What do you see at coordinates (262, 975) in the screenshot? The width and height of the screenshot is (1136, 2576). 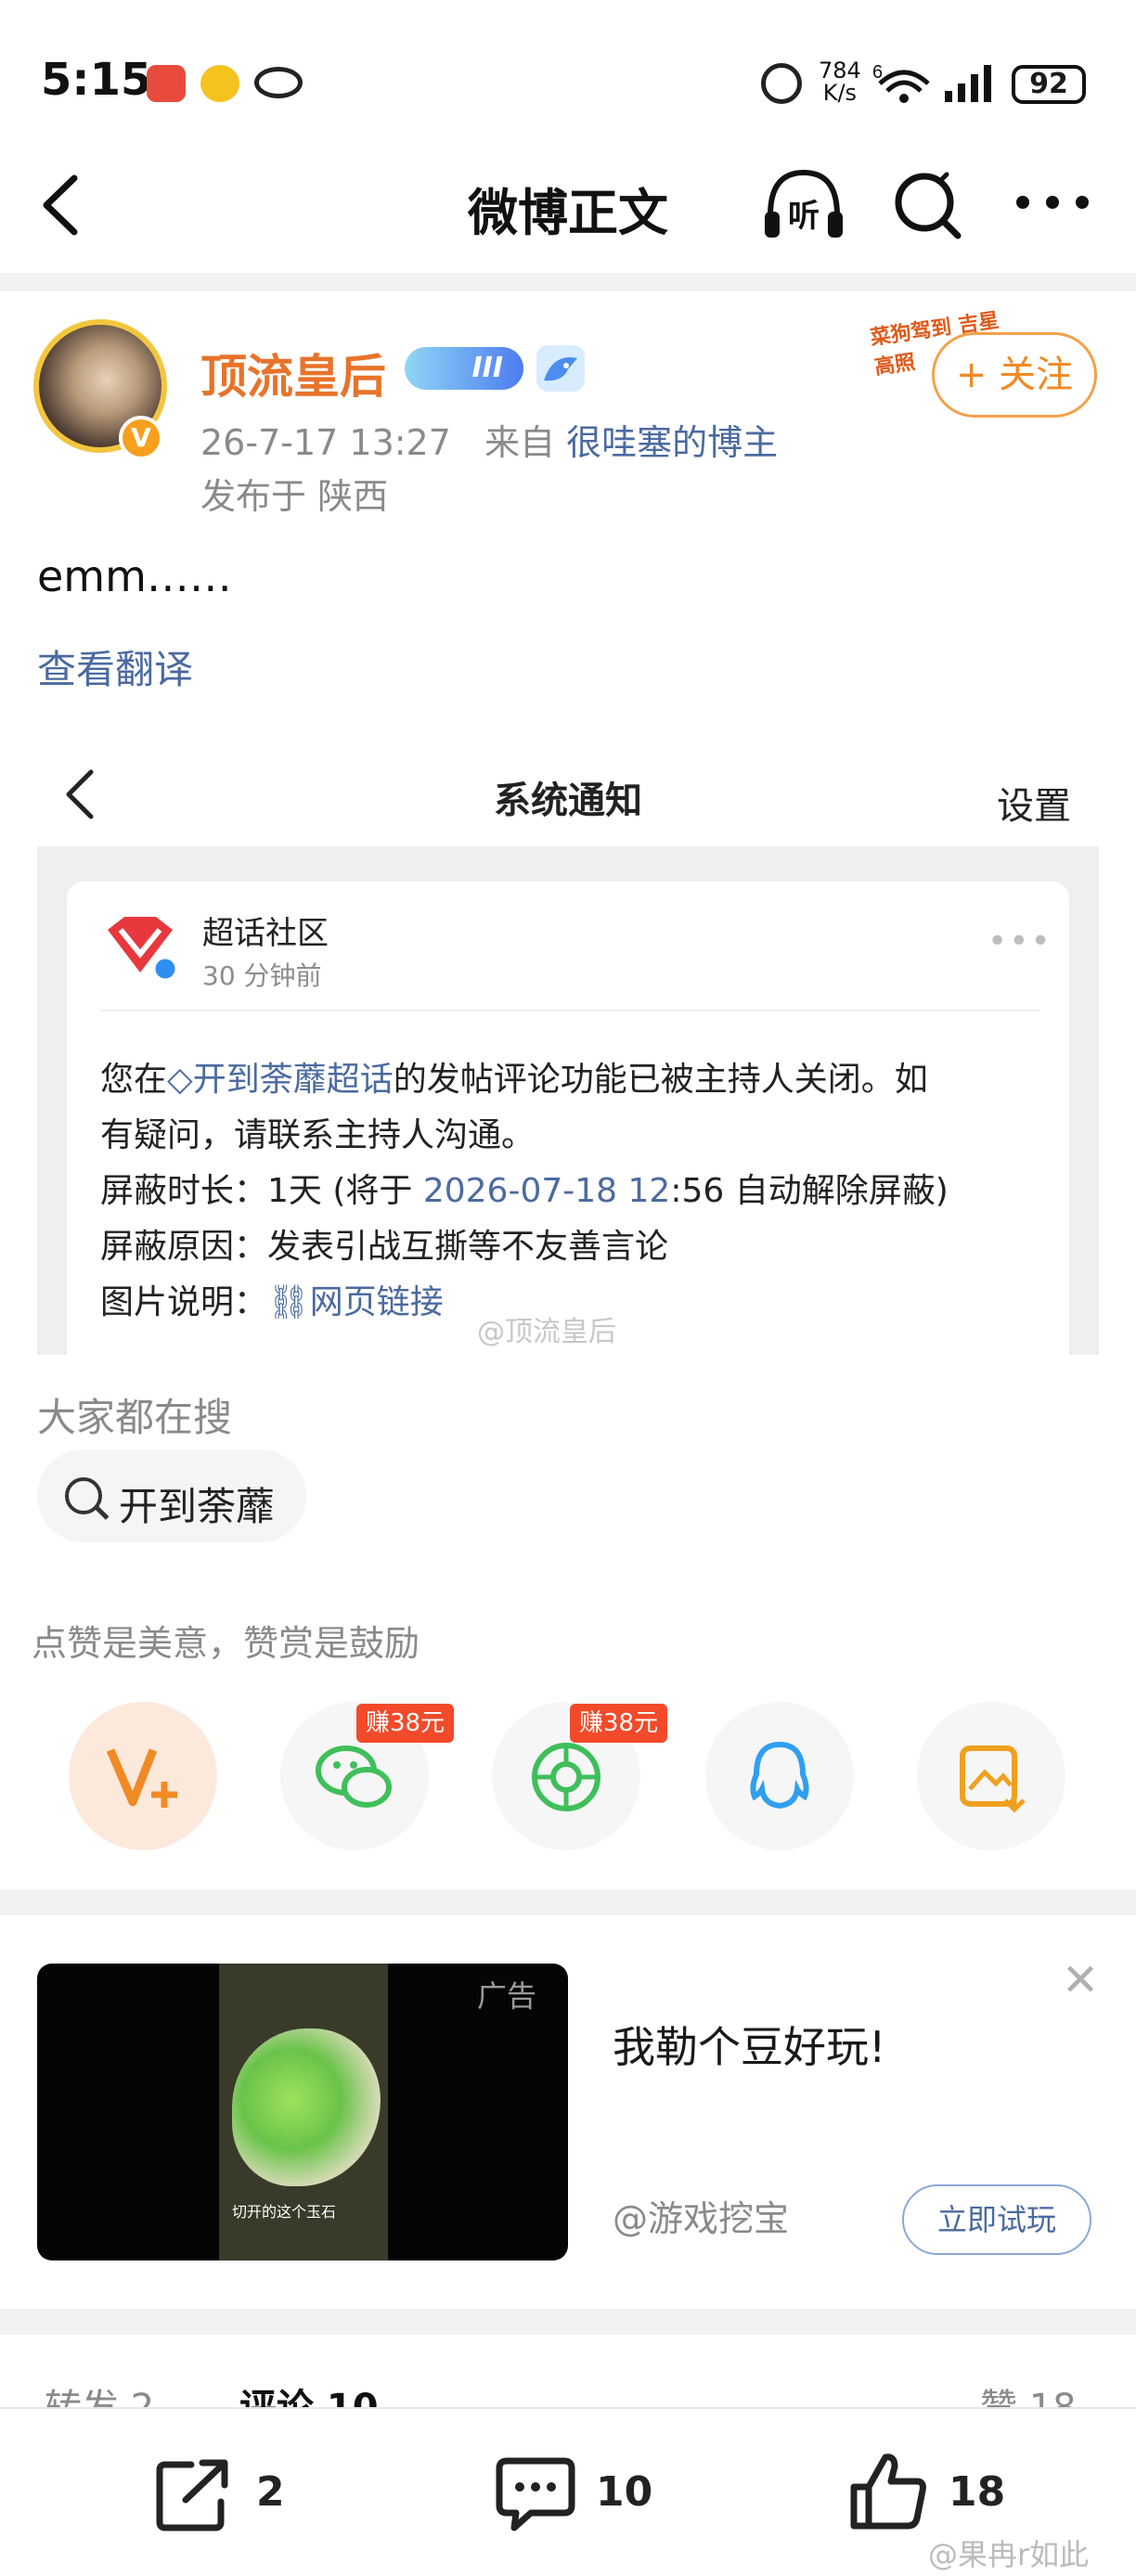 I see `notice-time: 30 分钟前` at bounding box center [262, 975].